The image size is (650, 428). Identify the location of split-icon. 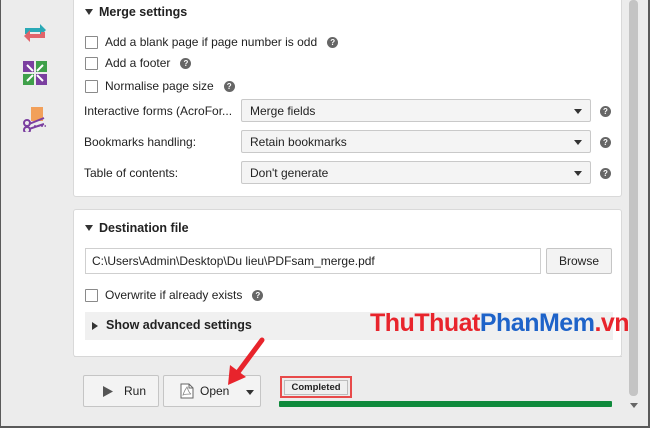
(35, 73).